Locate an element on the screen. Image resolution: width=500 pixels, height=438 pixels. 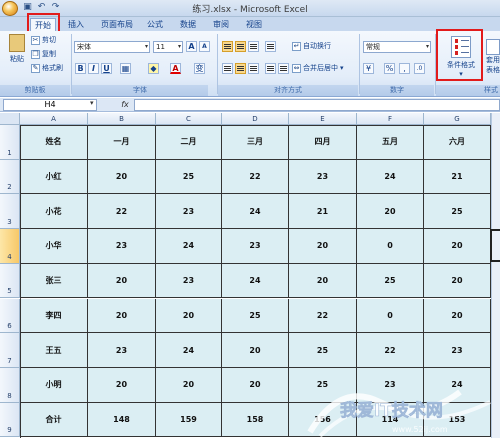
increase-indent-button is located at coordinates (283, 68).